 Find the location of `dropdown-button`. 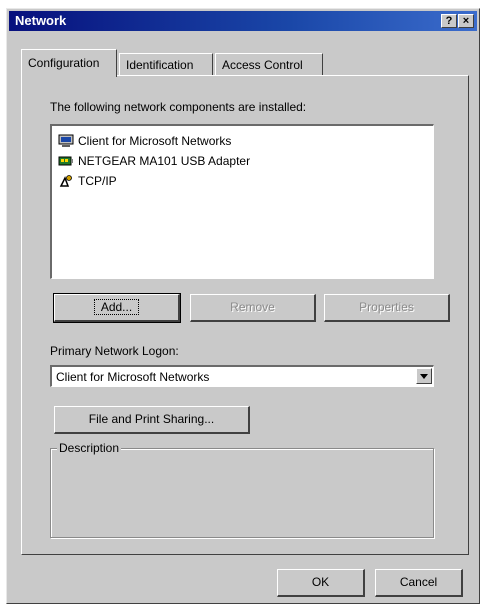

dropdown-button is located at coordinates (424, 376).